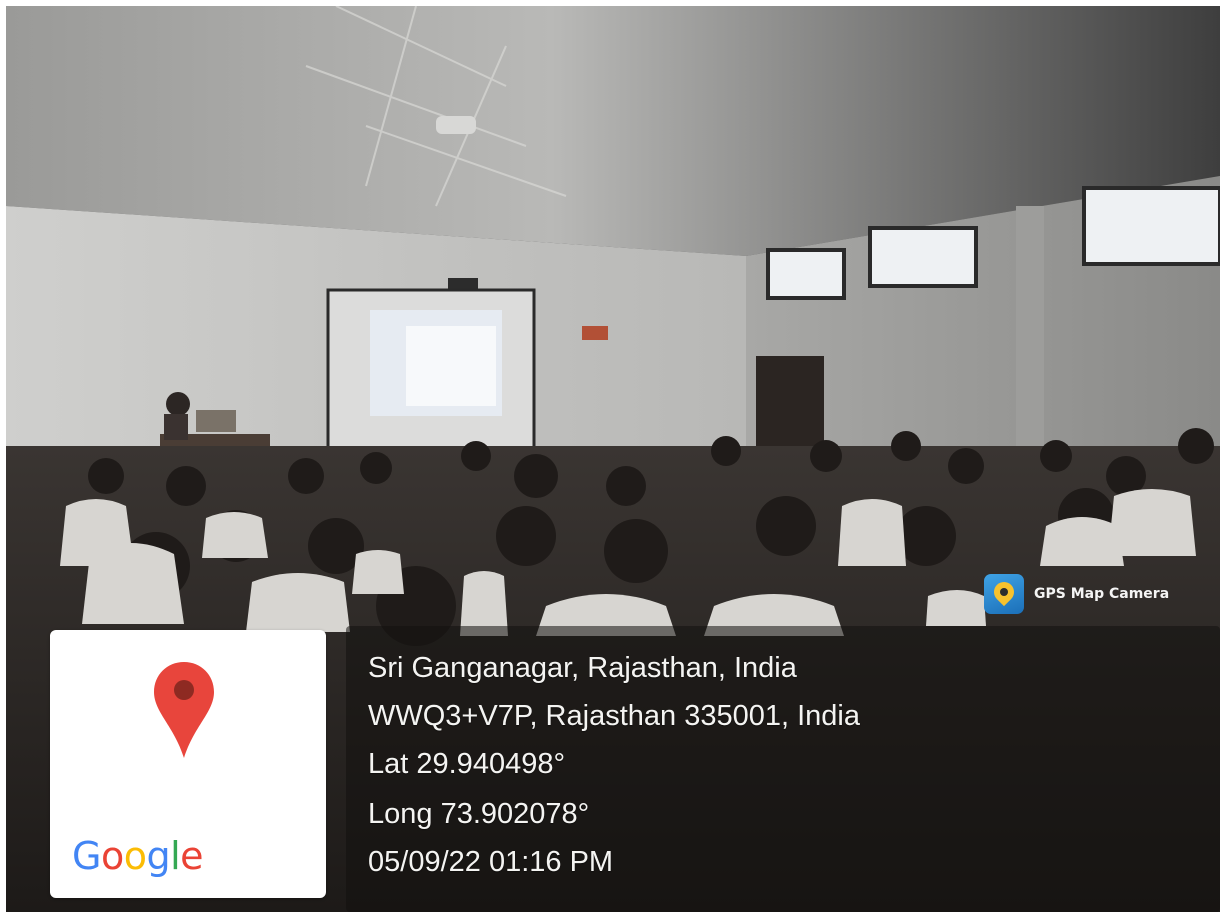 Image resolution: width=1227 pixels, height=919 pixels. Describe the element at coordinates (614, 716) in the screenshot. I see `address-line-2: WWQ3+V7P, Rajasthan 335001, India` at that location.